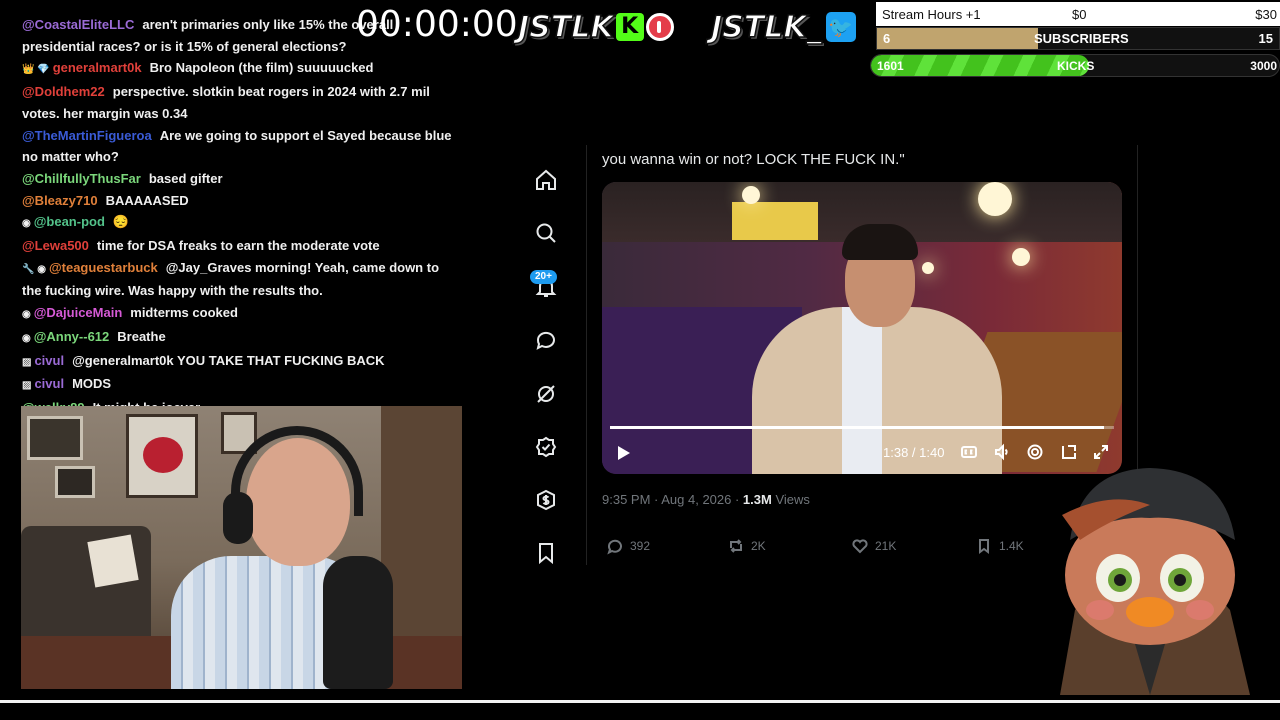 Image resolution: width=1280 pixels, height=720 pixels. I want to click on chat-text: MODS, so click(92, 384).